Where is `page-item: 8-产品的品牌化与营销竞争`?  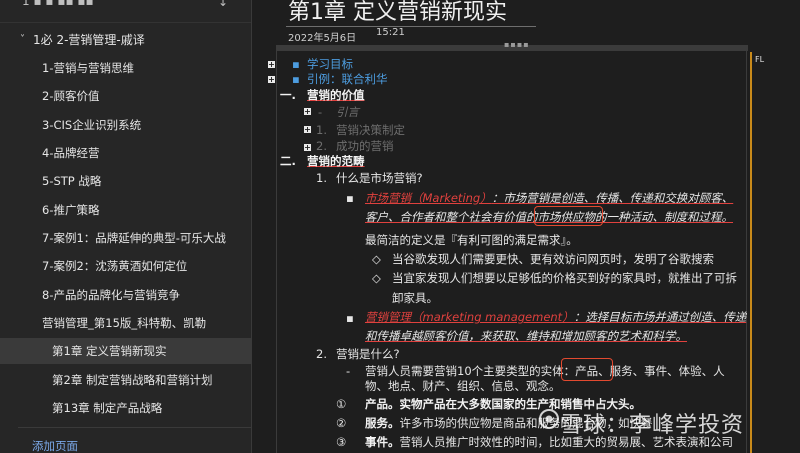
page-item: 8-产品的品牌化与营销竞争 is located at coordinates (125, 295).